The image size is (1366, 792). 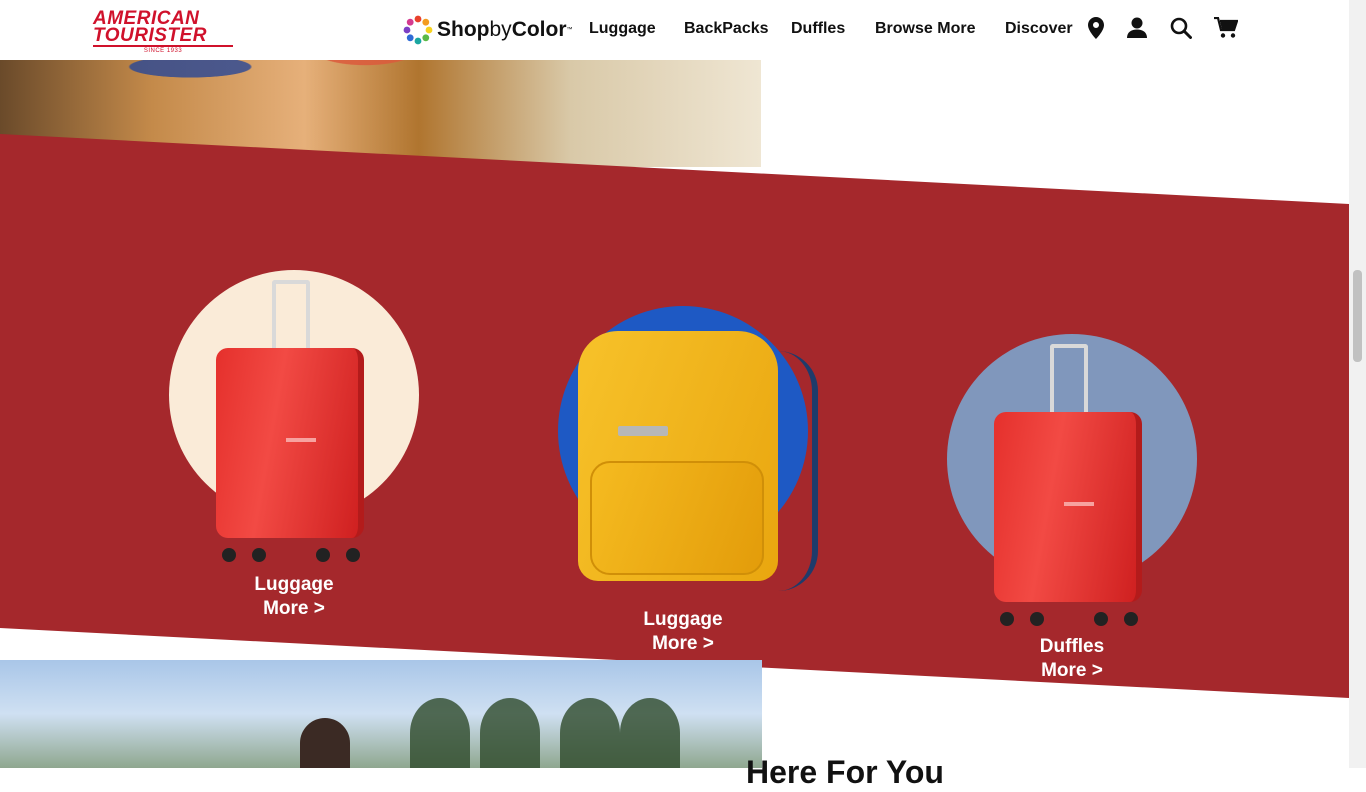 I want to click on location-icon, so click(x=1096, y=30).